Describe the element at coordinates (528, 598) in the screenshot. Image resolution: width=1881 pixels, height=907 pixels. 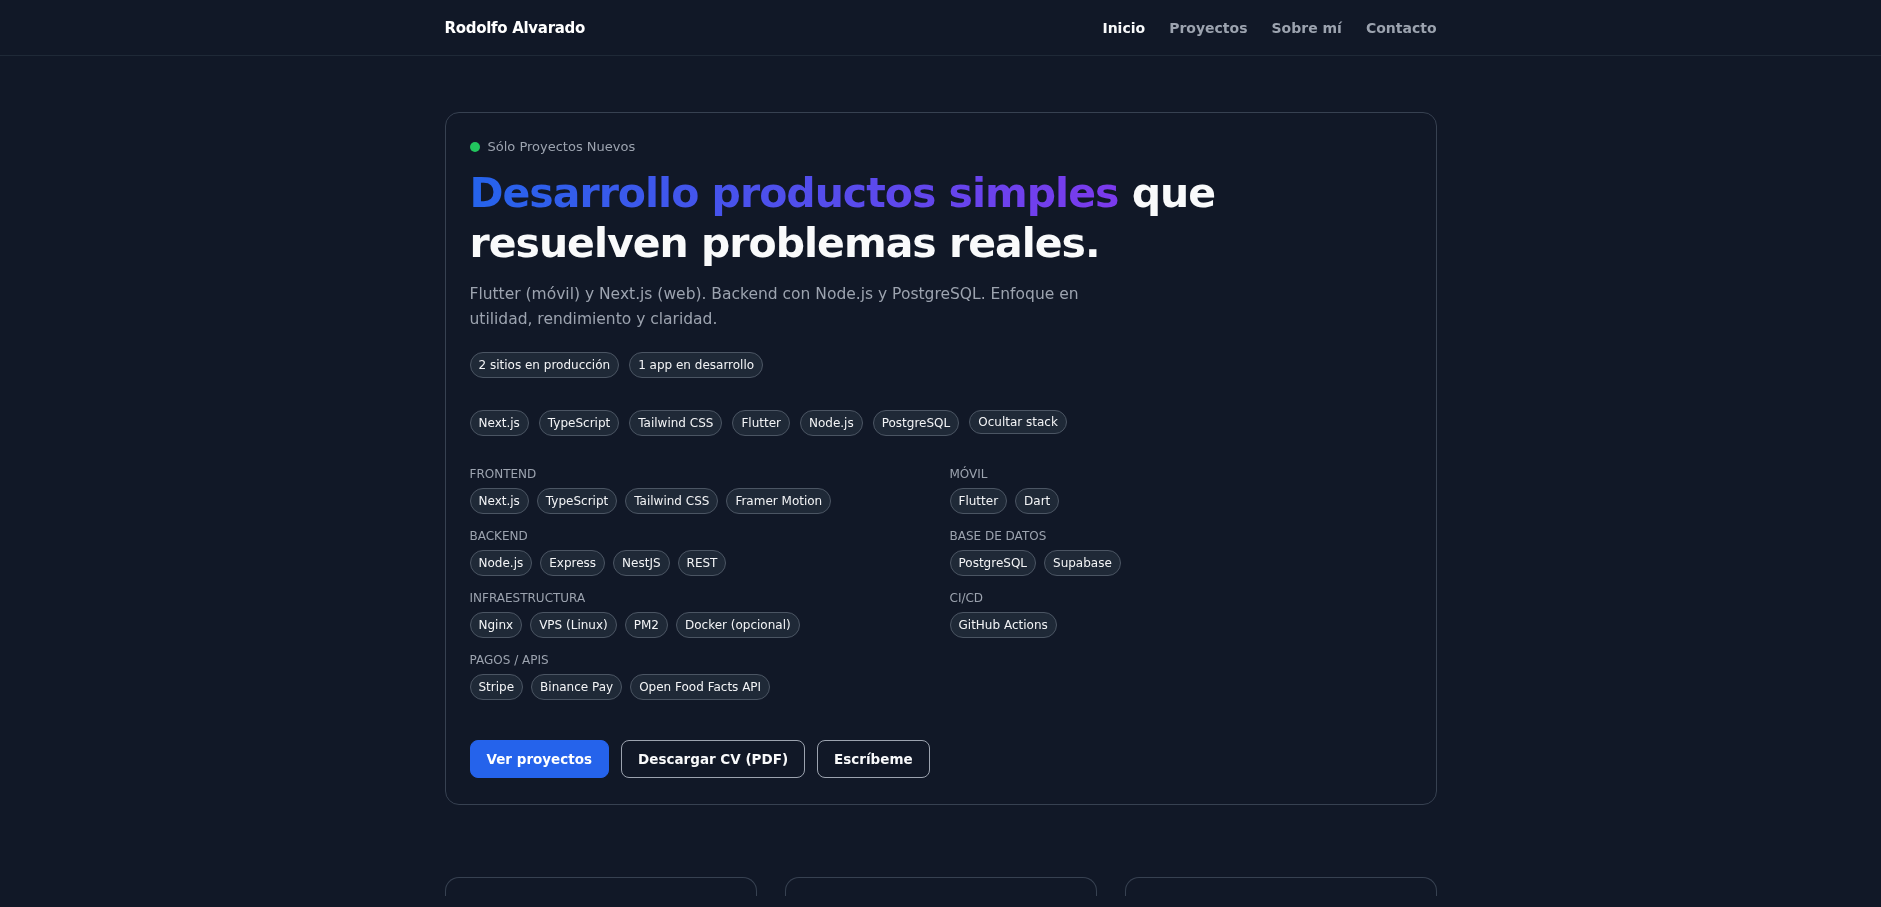
I see `category-heading: INFRAESTRUCTURA` at that location.